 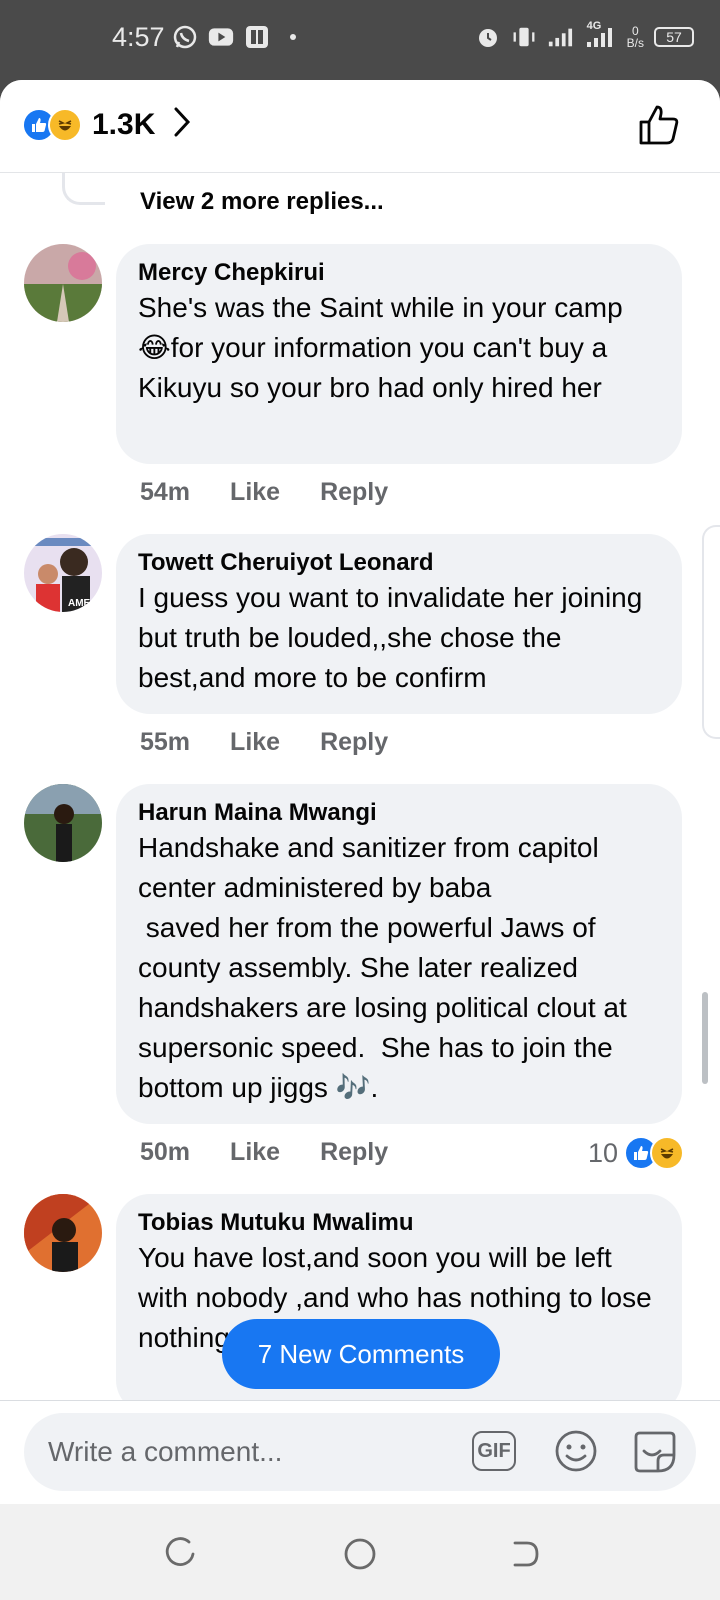 I want to click on home-button, so click(x=360, y=1554).